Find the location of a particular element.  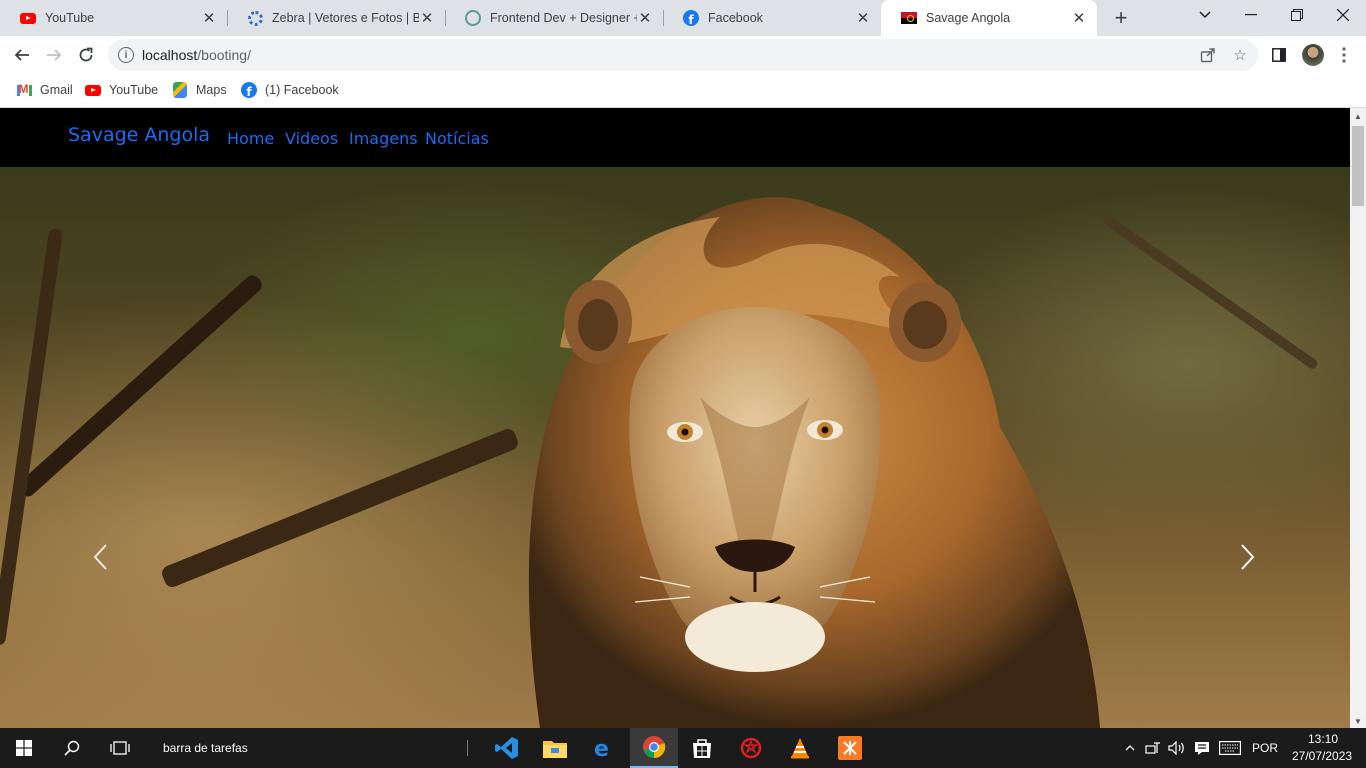

bookmark-star-icon: ☆ is located at coordinates (1240, 55).